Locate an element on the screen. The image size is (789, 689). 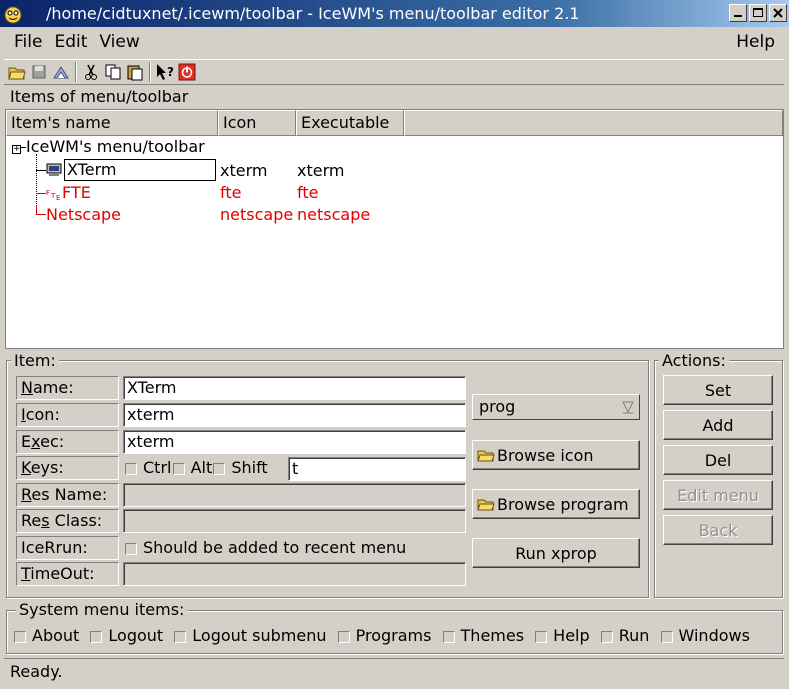
tree-row-icon: xterm is located at coordinates (244, 170).